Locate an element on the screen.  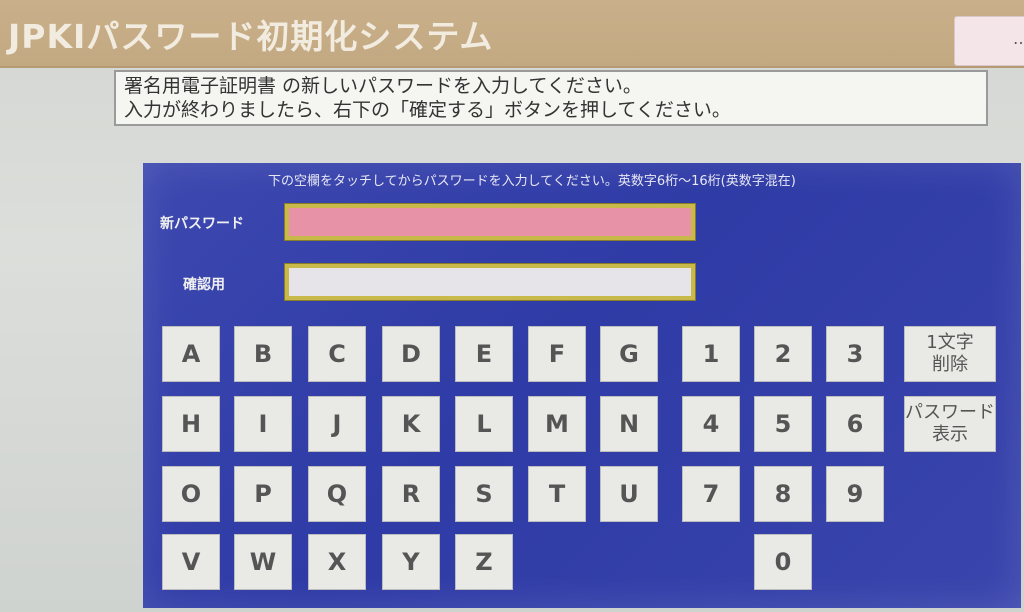
key-f: F is located at coordinates (557, 354).